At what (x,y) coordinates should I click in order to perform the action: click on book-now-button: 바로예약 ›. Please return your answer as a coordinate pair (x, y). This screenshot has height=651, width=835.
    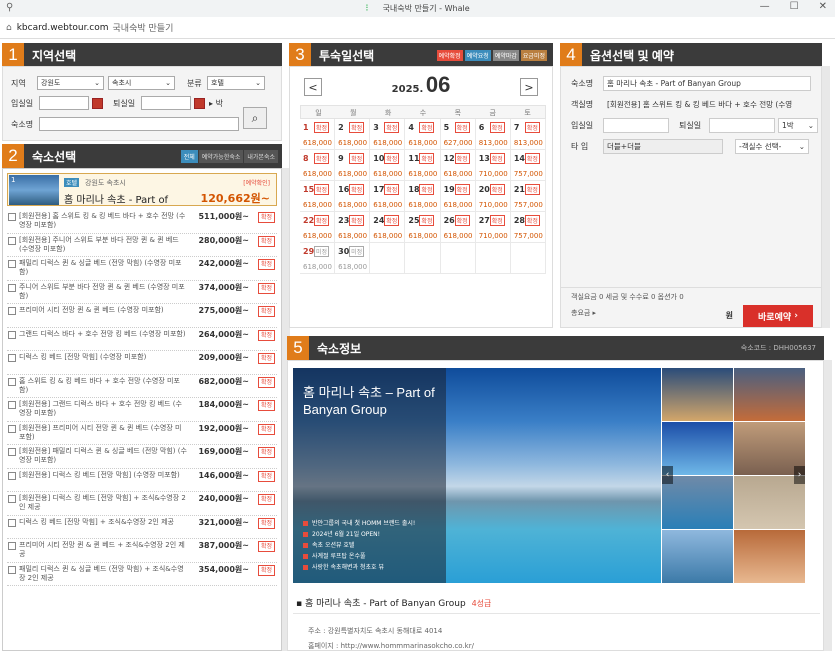
    Looking at the image, I should click on (778, 316).